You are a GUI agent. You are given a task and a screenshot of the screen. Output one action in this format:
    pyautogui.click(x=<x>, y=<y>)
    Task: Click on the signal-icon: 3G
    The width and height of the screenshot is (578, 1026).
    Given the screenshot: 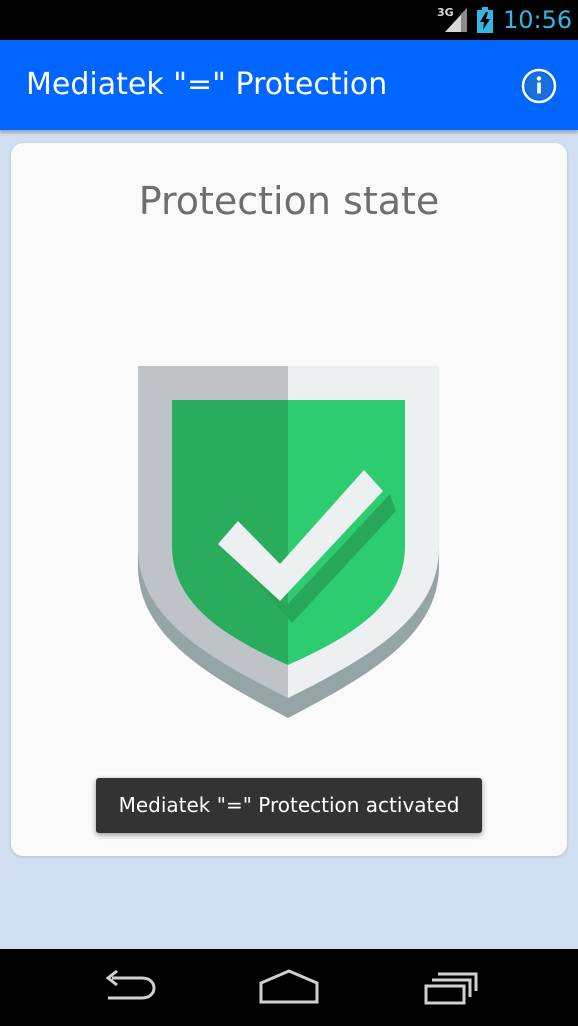 What is the action you would take?
    pyautogui.click(x=452, y=20)
    